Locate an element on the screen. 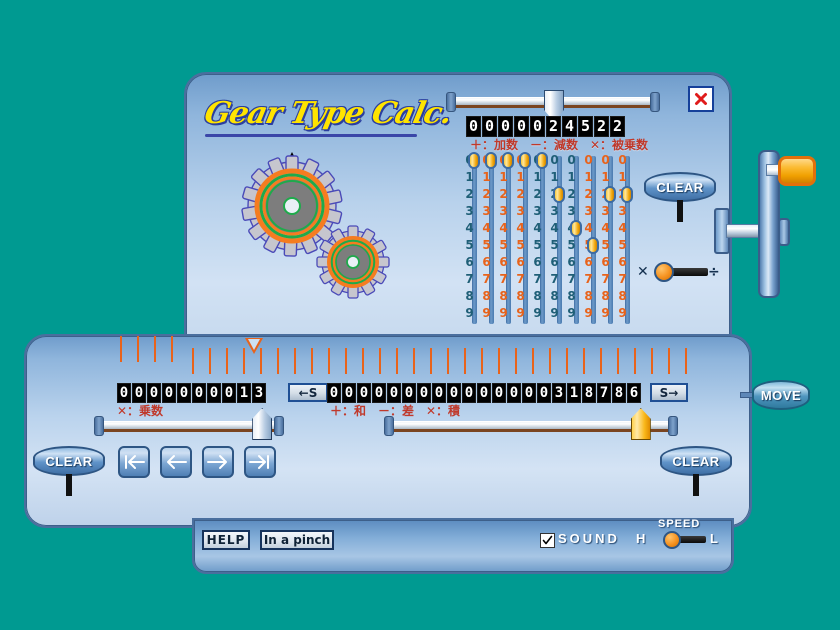 This screenshot has width=840, height=630. clear-button-left-cap: CLEAR is located at coordinates (69, 461).